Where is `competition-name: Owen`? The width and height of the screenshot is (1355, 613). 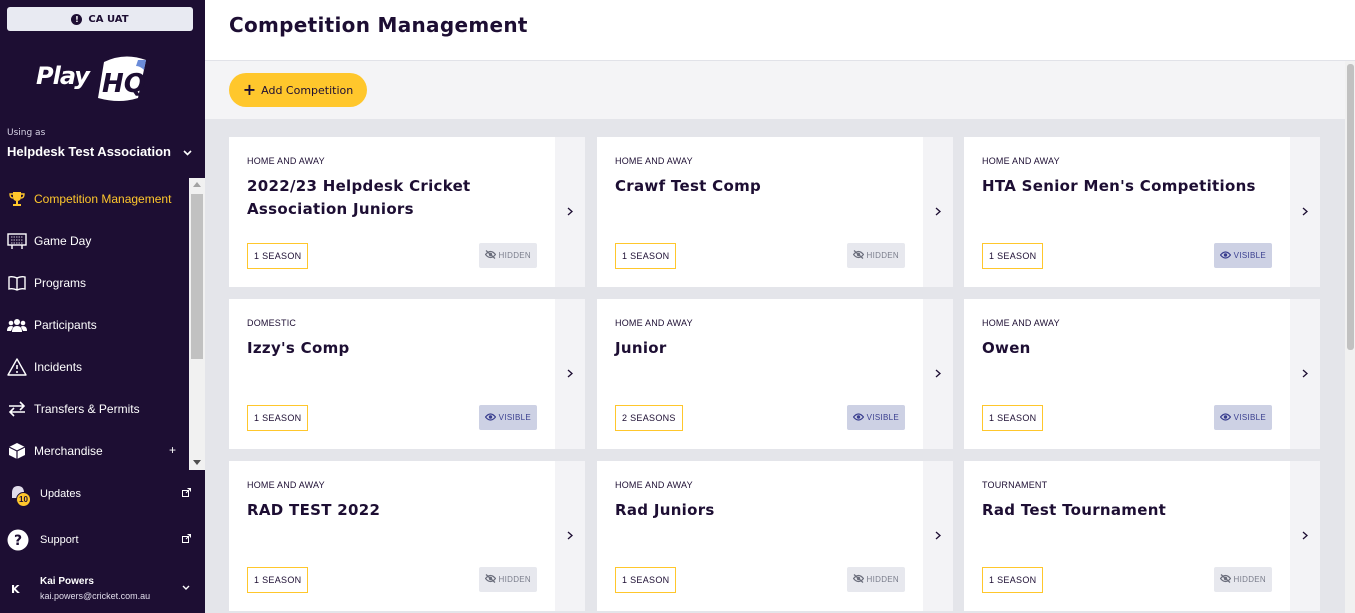 competition-name: Owen is located at coordinates (1006, 348).